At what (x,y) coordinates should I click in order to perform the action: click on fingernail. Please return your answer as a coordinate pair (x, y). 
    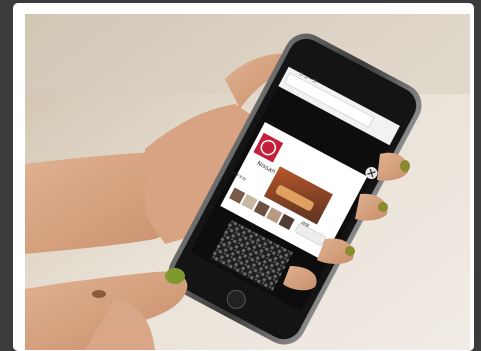
    Looking at the image, I should click on (175, 276).